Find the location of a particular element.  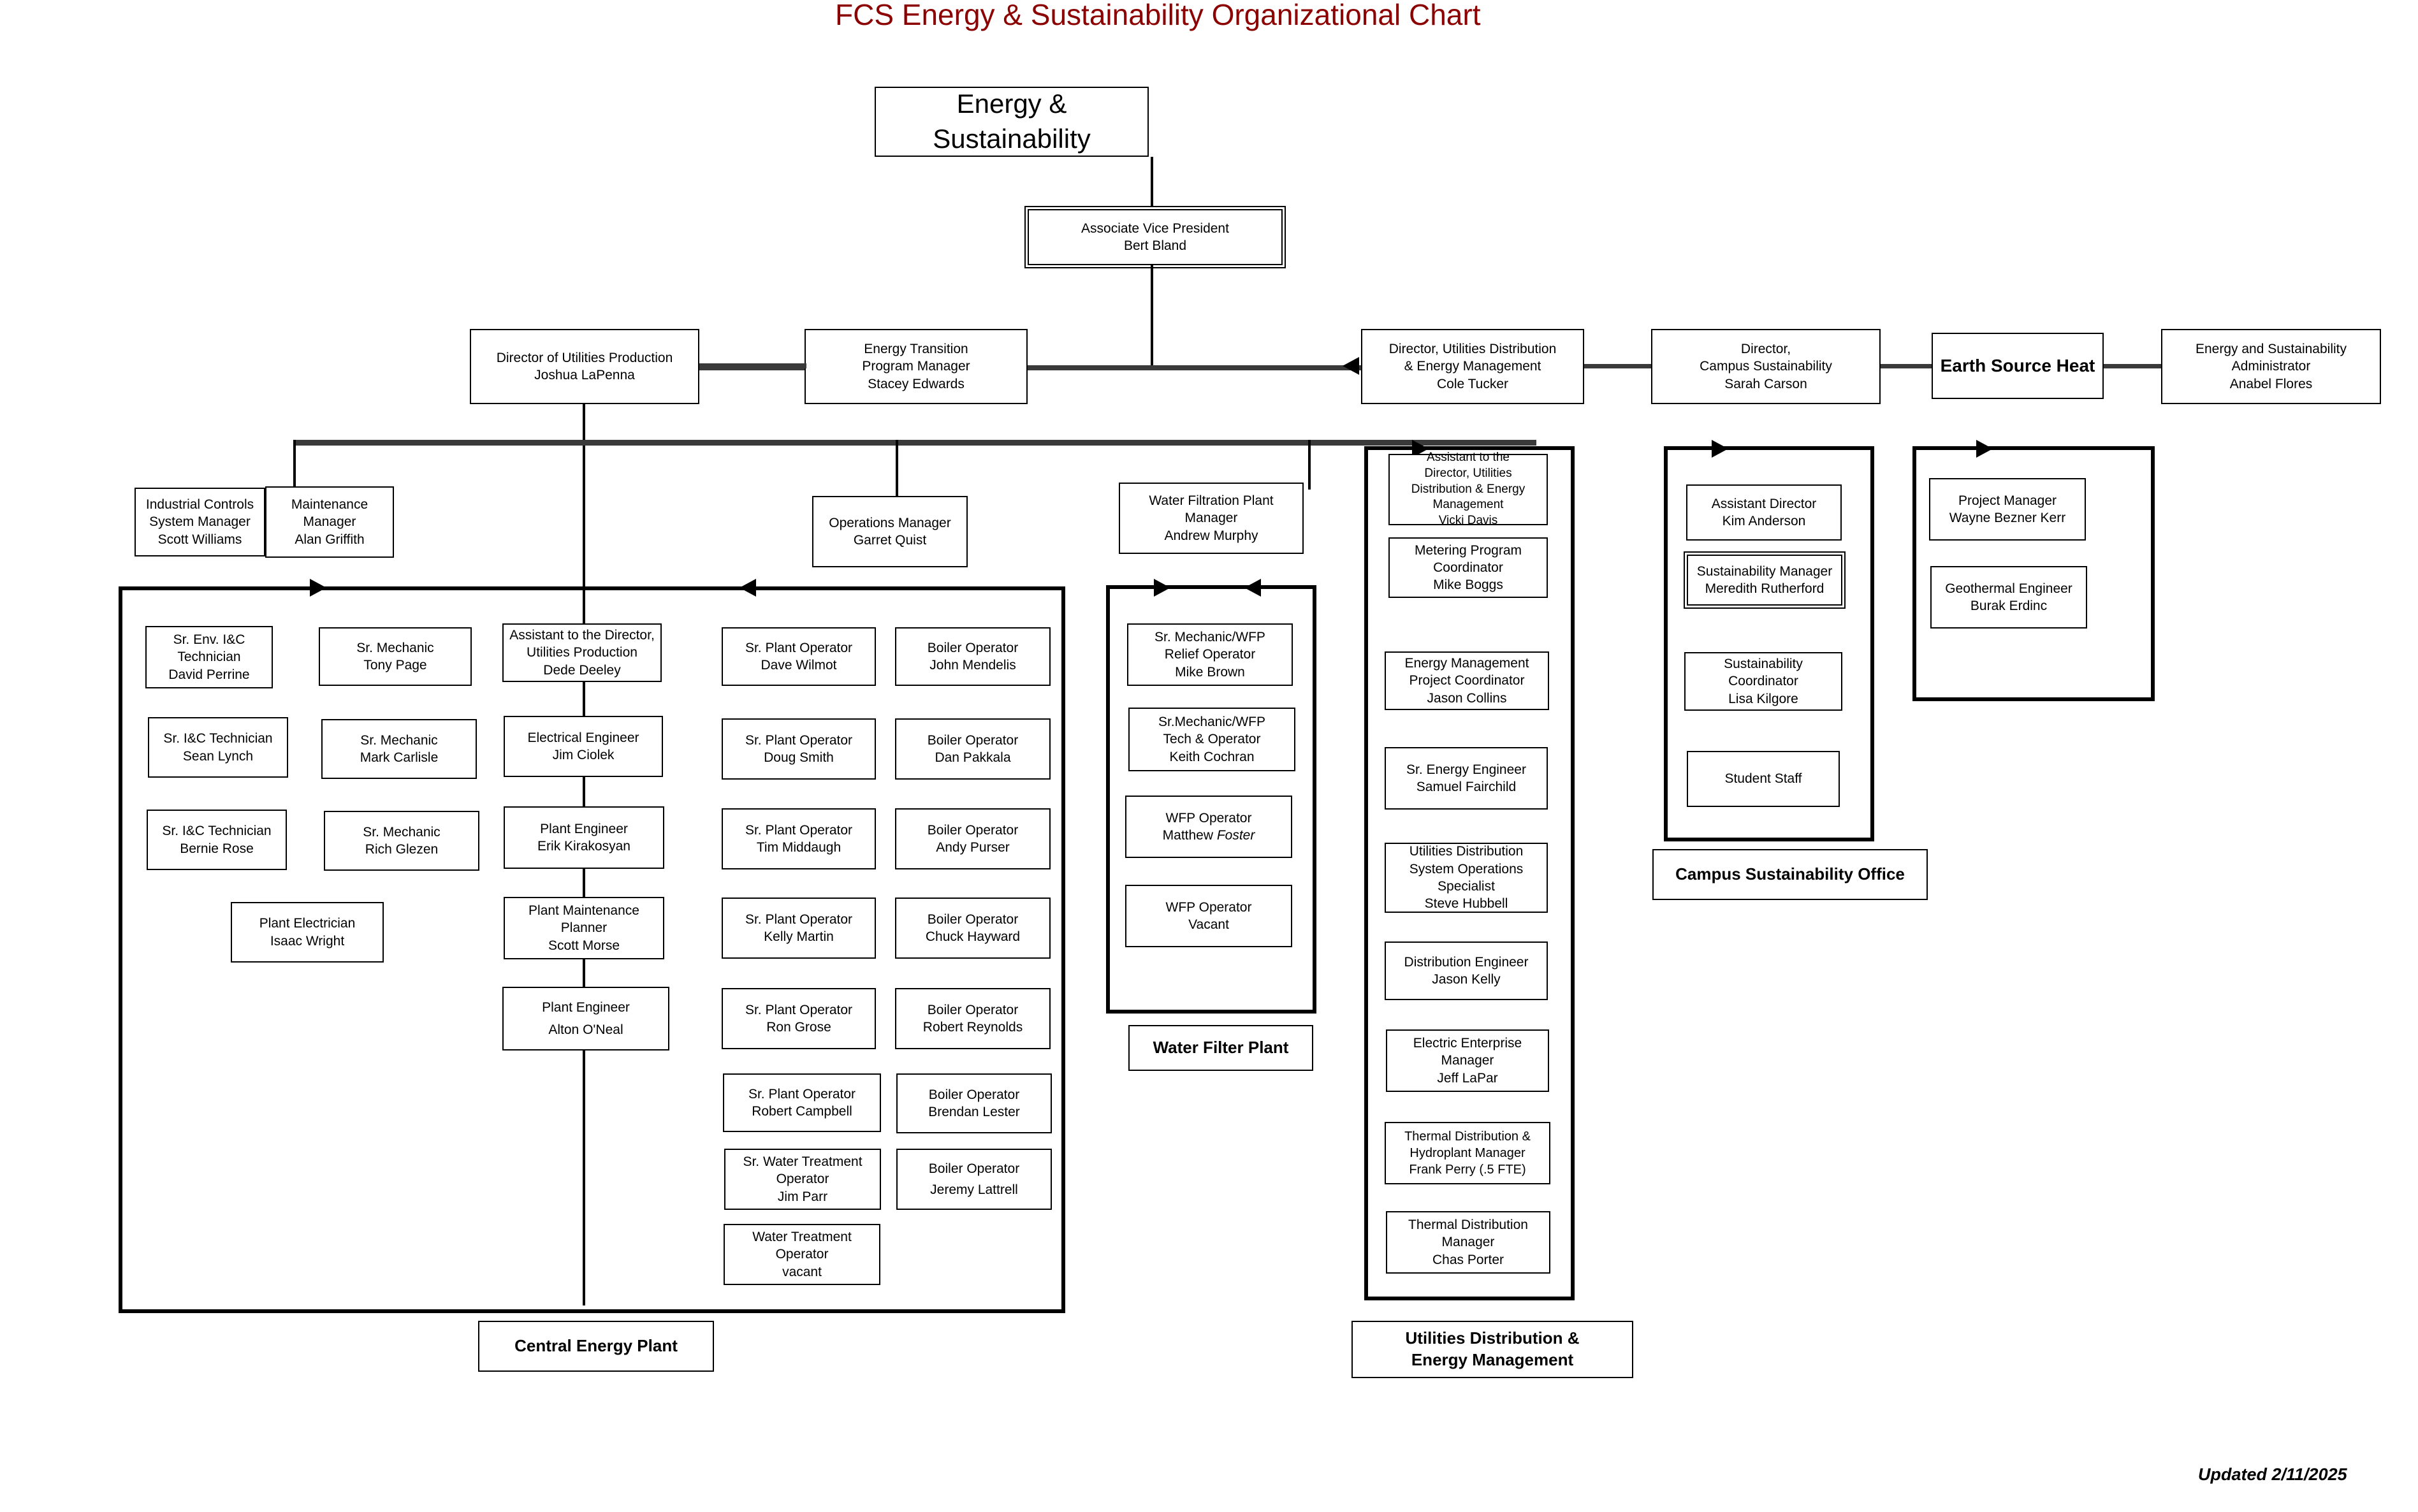

admin-name: Anabel Flores is located at coordinates (2271, 384).